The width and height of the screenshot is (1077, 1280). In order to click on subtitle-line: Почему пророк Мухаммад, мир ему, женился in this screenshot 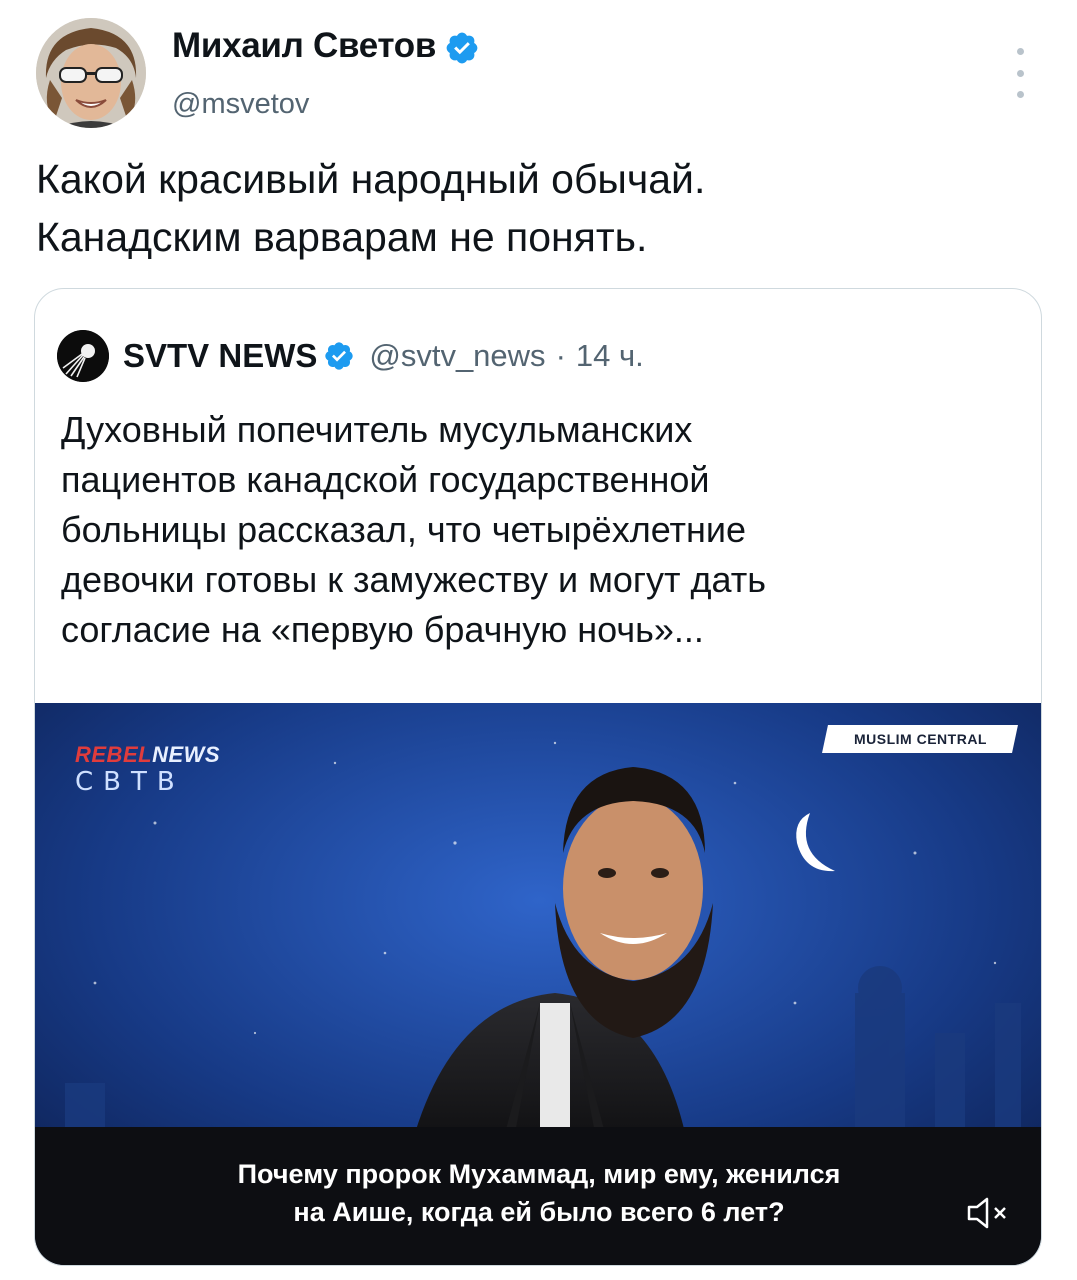, I will do `click(539, 1174)`.